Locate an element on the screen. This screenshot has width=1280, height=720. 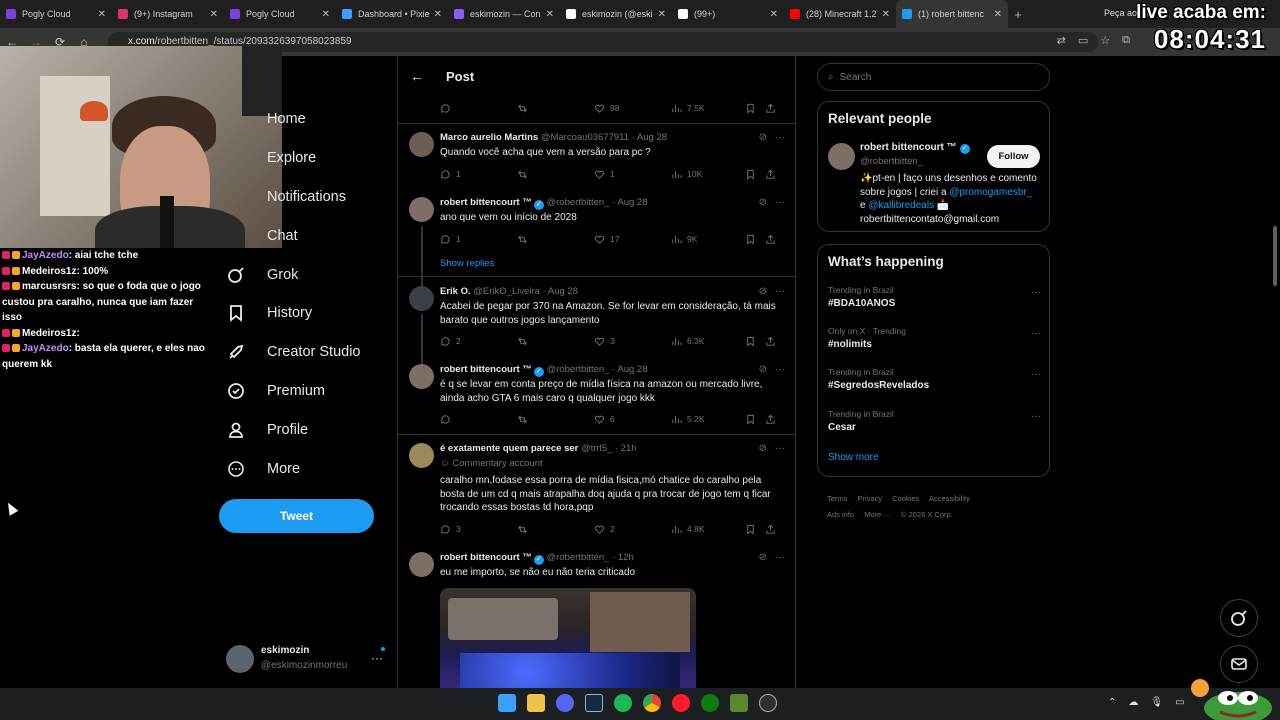
nav-item-chat: Chat is located at coordinates (304, 235).